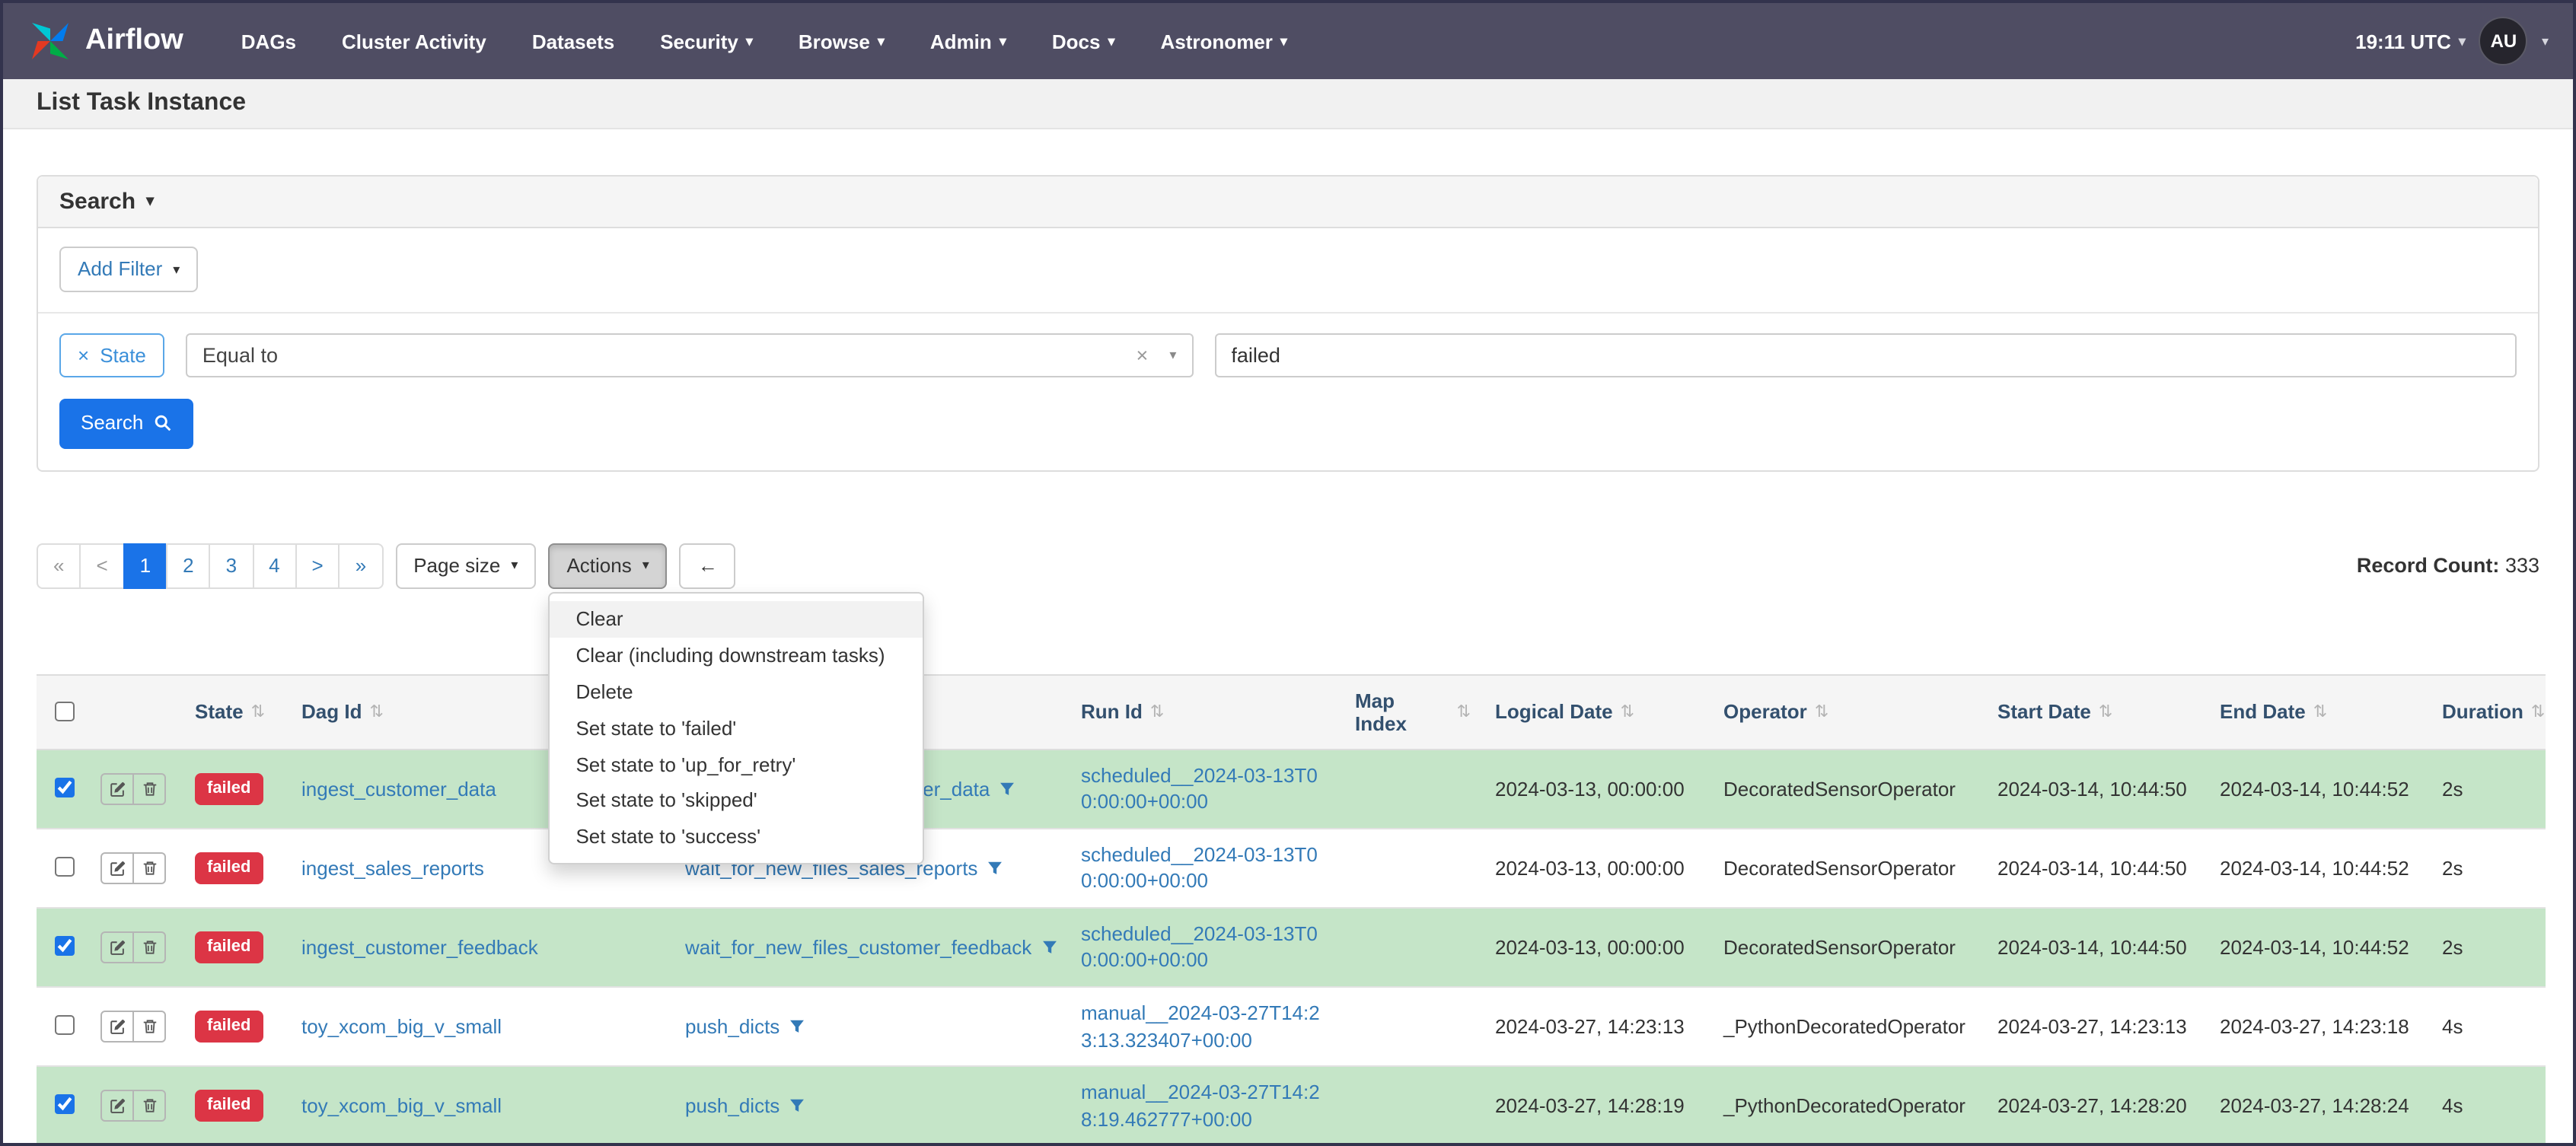 Image resolution: width=2576 pixels, height=1146 pixels. What do you see at coordinates (736, 802) in the screenshot?
I see `menu-item-set-skipped: Set state to 'skipped'` at bounding box center [736, 802].